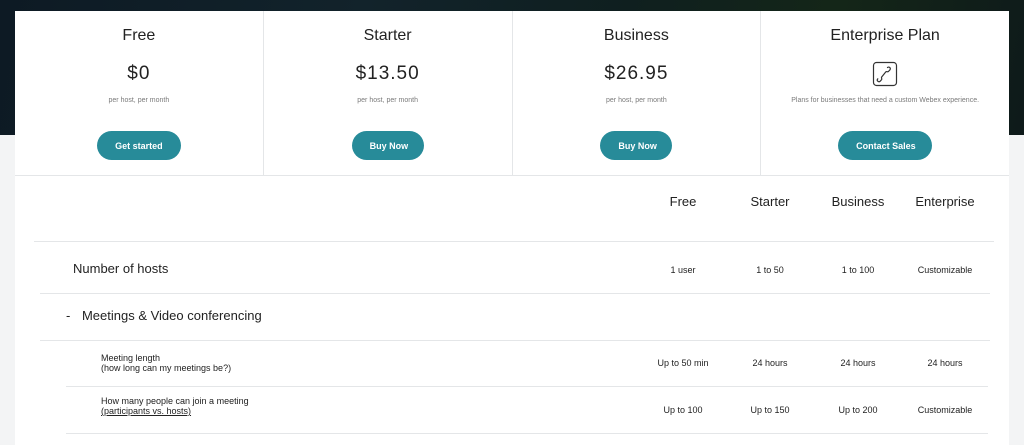 The height and width of the screenshot is (445, 1024). Describe the element at coordinates (858, 270) in the screenshot. I see `table-cell: 1 to 100` at that location.